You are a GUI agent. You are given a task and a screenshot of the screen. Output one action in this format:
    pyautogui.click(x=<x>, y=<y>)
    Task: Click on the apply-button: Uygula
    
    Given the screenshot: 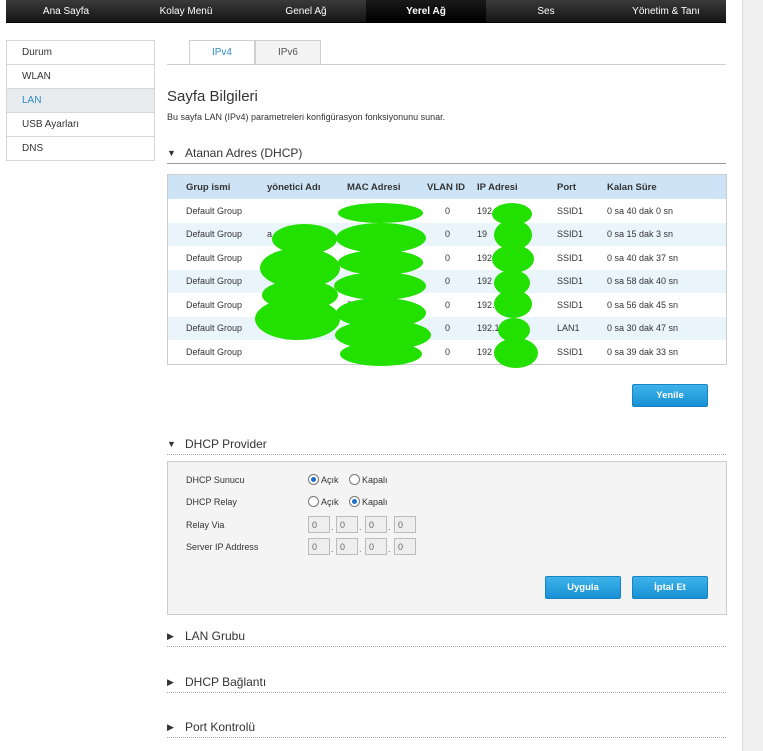 What is the action you would take?
    pyautogui.click(x=583, y=587)
    